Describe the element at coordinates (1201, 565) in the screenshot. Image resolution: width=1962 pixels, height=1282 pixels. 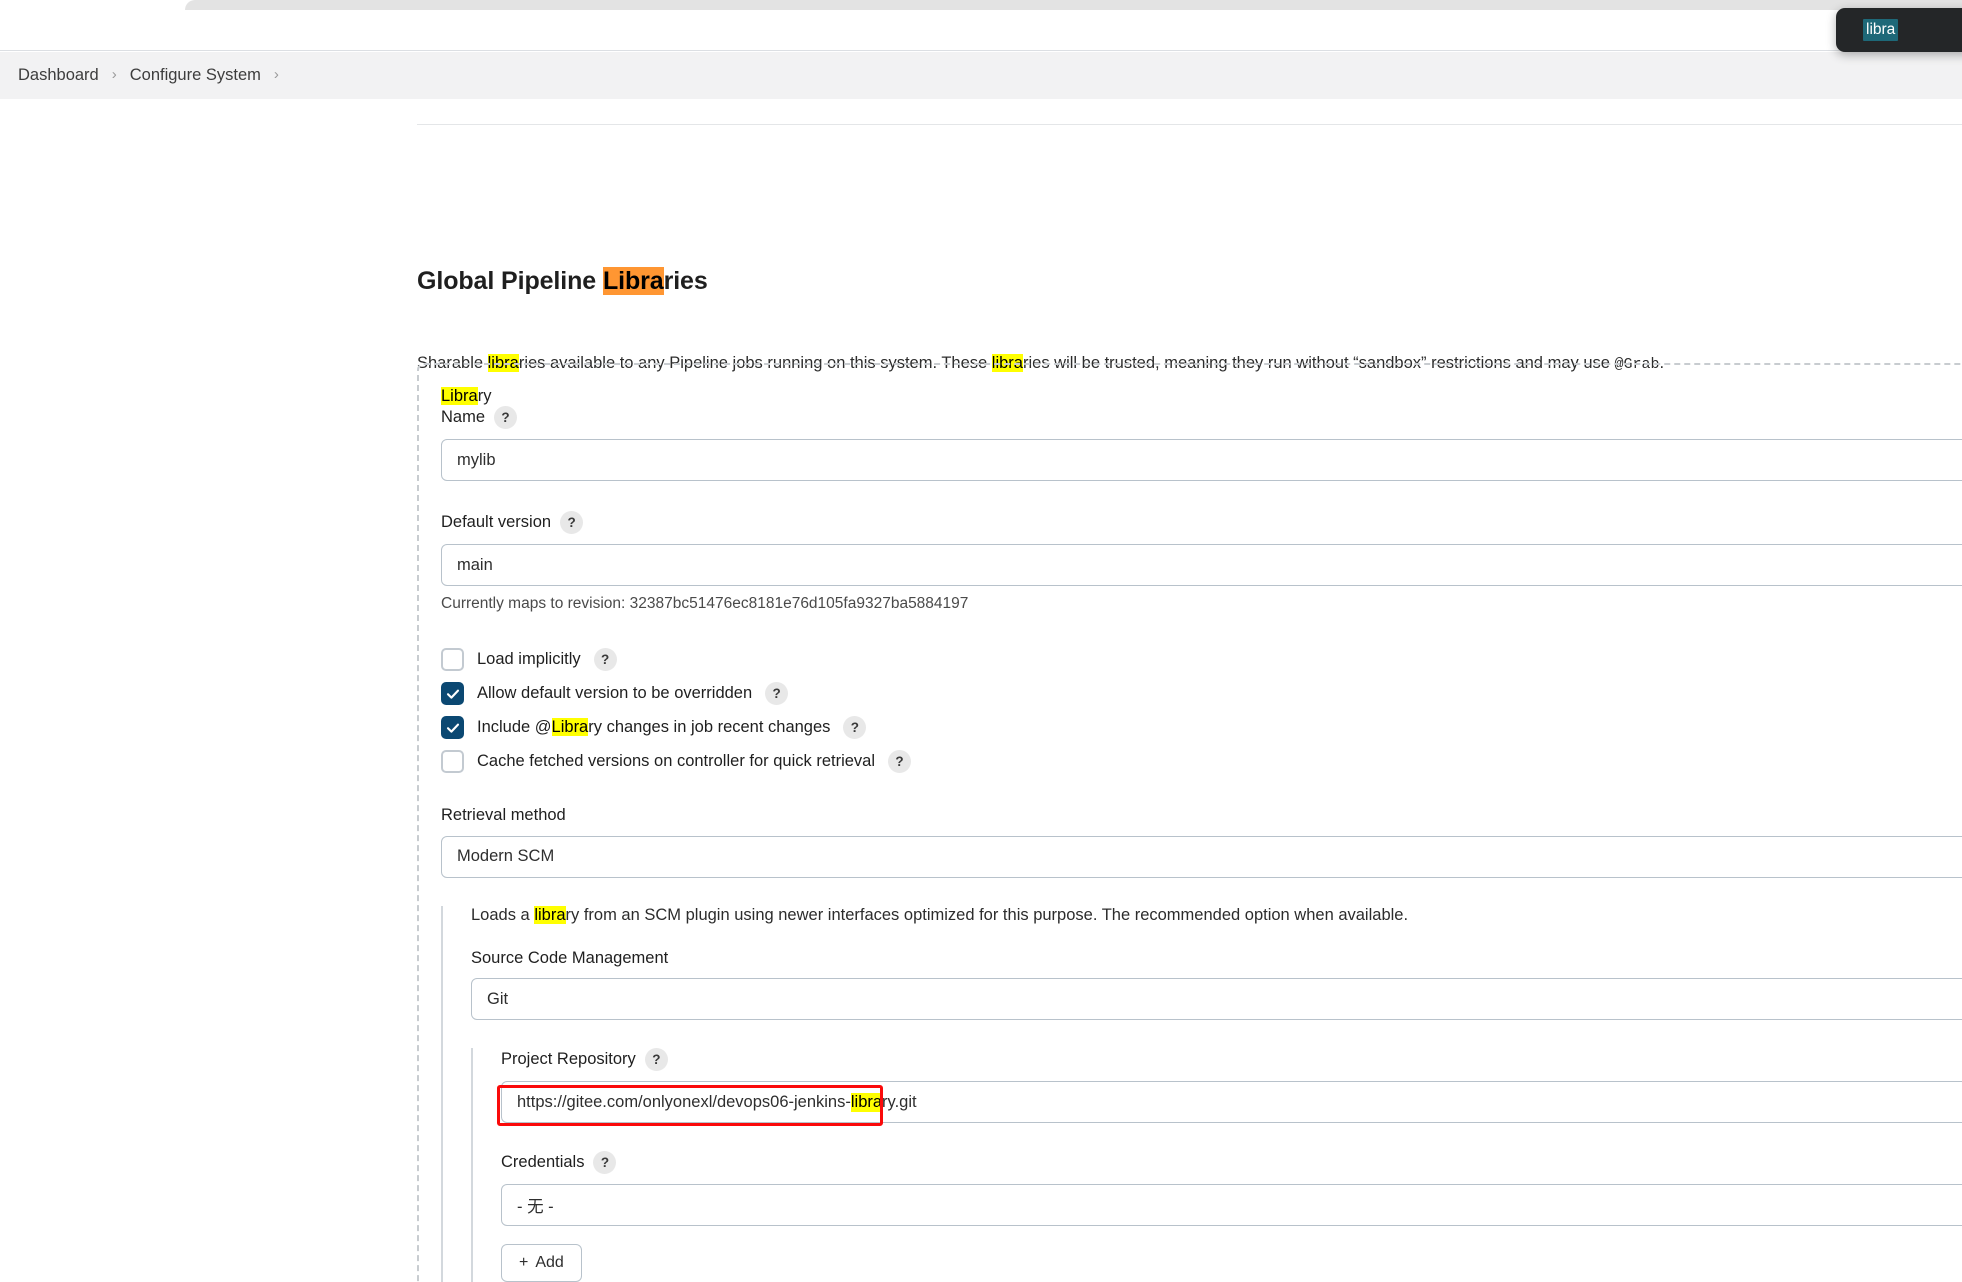
I see `default-version-input` at that location.